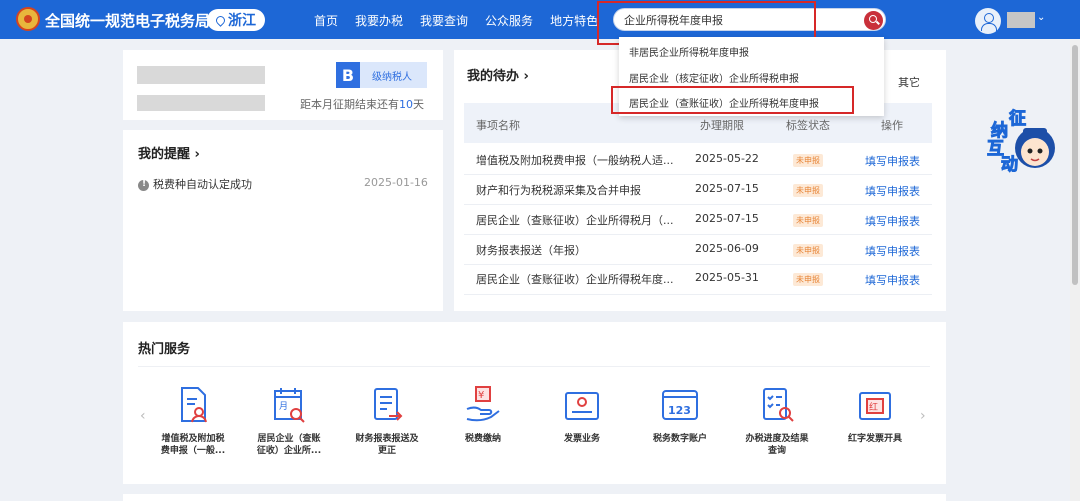 This screenshot has height=501, width=1080. I want to click on doc-person-icon, so click(194, 405).